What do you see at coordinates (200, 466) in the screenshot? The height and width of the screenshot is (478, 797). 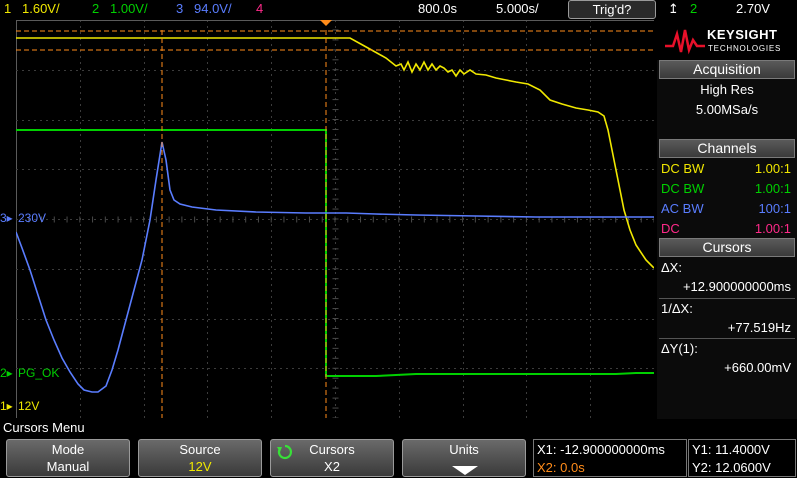 I see `softkey-value: 12V` at bounding box center [200, 466].